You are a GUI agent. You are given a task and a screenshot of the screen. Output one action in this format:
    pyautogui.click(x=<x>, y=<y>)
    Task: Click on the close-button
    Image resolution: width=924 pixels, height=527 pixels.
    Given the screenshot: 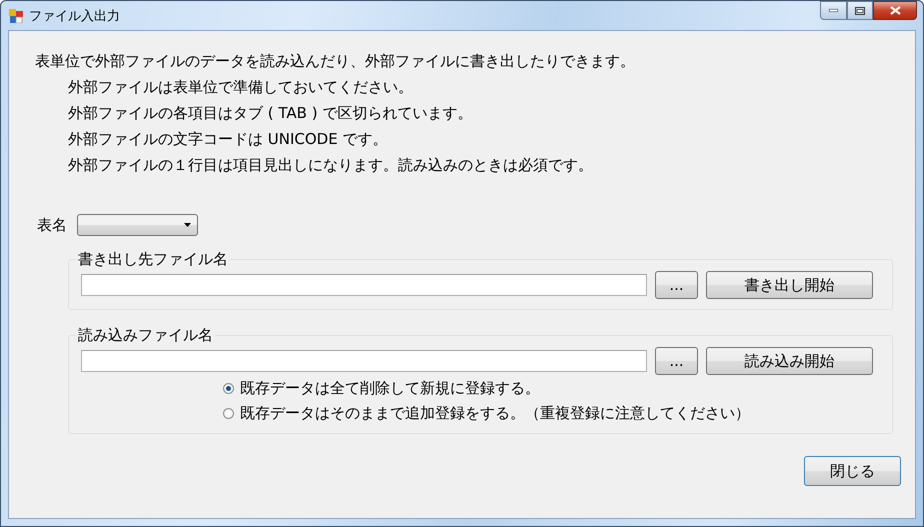 What is the action you would take?
    pyautogui.click(x=895, y=10)
    